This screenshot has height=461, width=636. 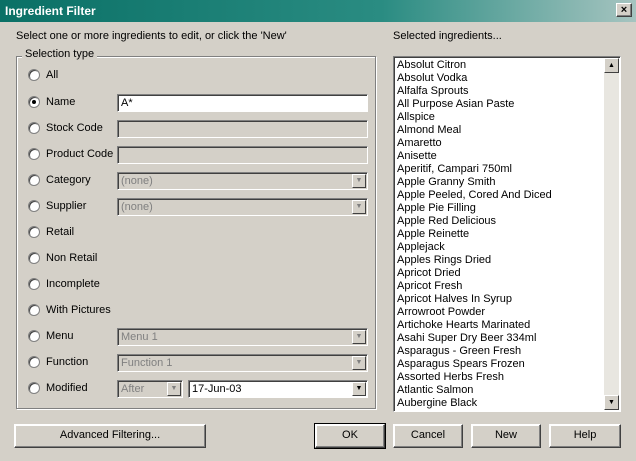 What do you see at coordinates (428, 436) in the screenshot?
I see `cancel-button: Cancel` at bounding box center [428, 436].